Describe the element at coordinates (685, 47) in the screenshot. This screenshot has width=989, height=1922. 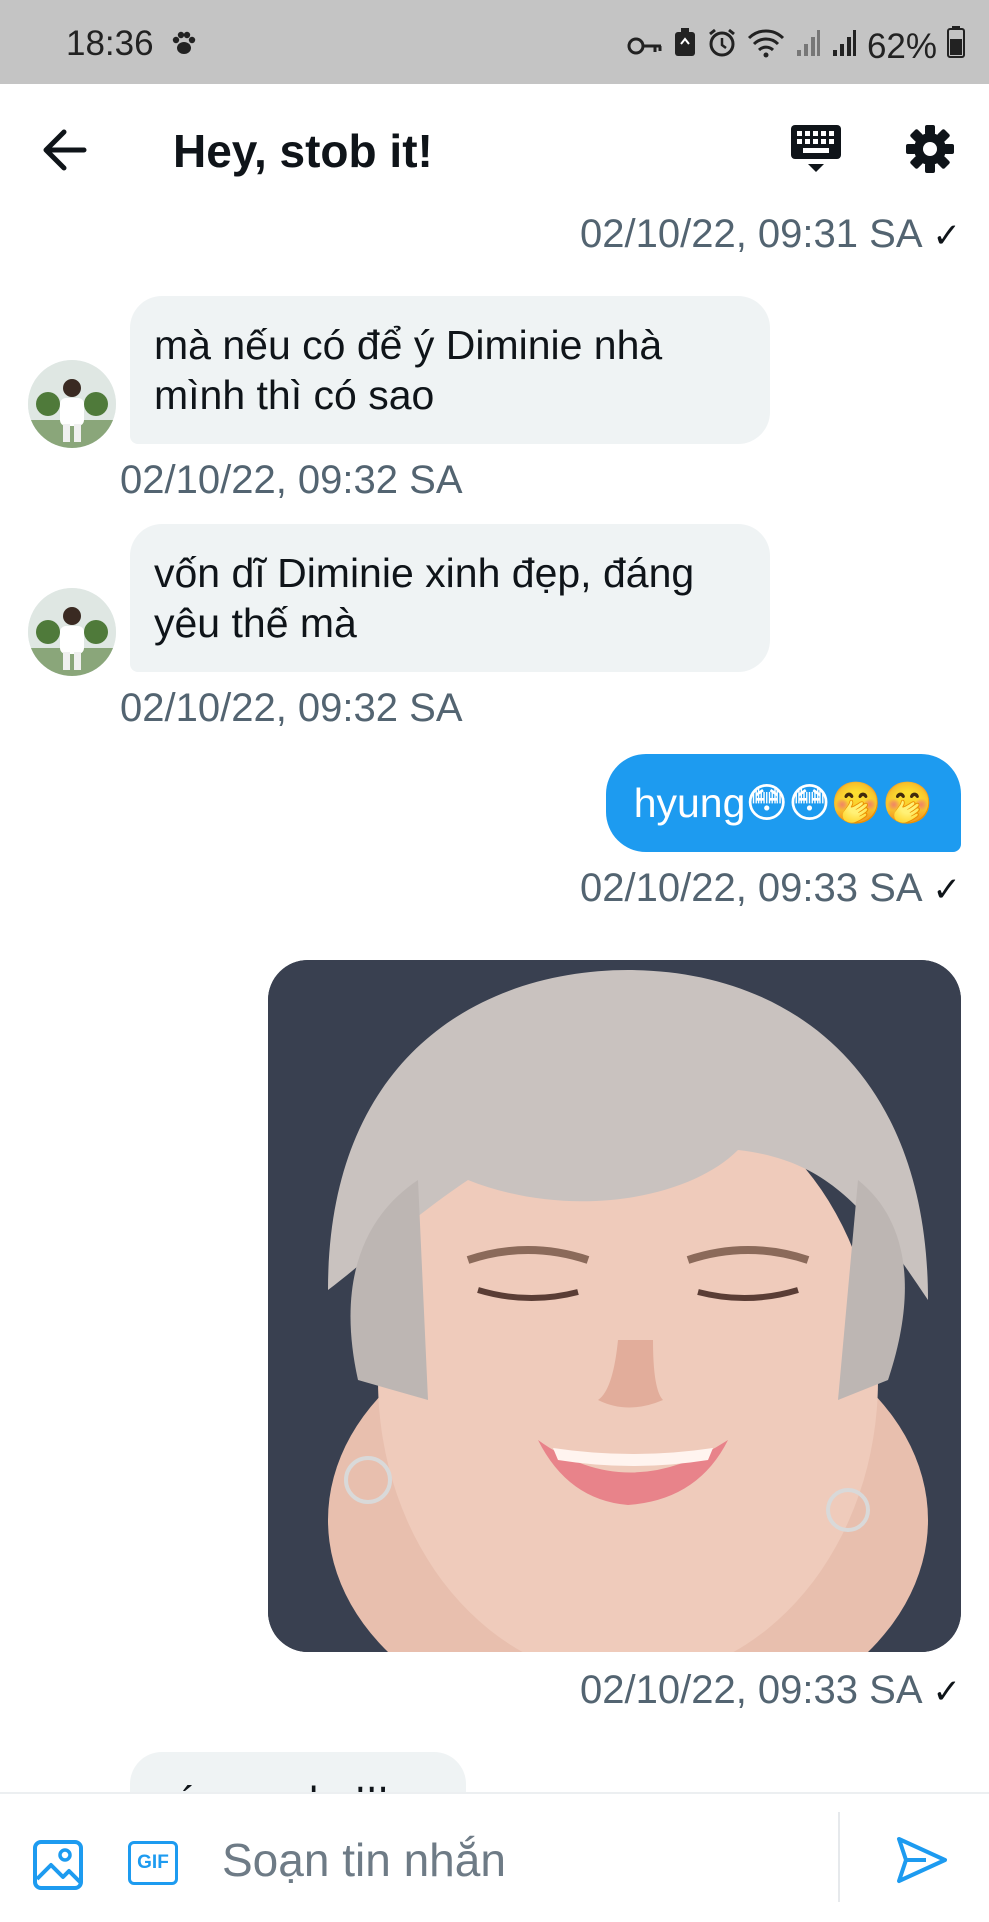
I see `battery-saver-icon` at that location.